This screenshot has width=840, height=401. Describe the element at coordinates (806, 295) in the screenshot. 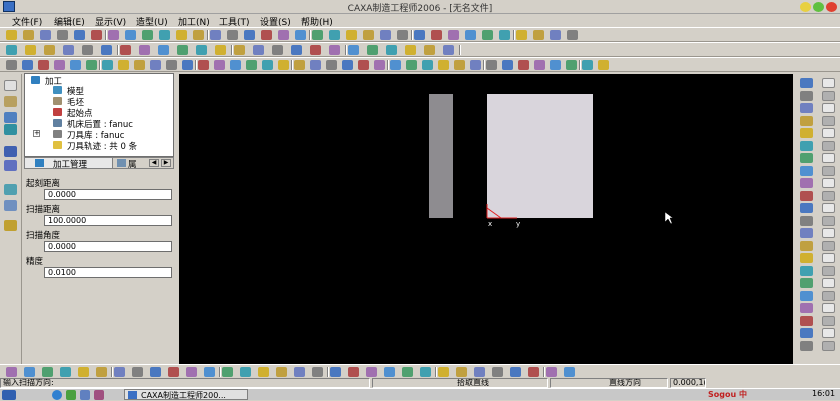

I see `right-tool-18-icon` at that location.